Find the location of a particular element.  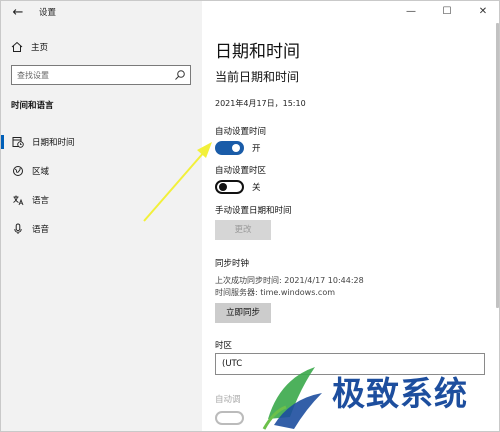

minimize-button: — is located at coordinates (411, 12).